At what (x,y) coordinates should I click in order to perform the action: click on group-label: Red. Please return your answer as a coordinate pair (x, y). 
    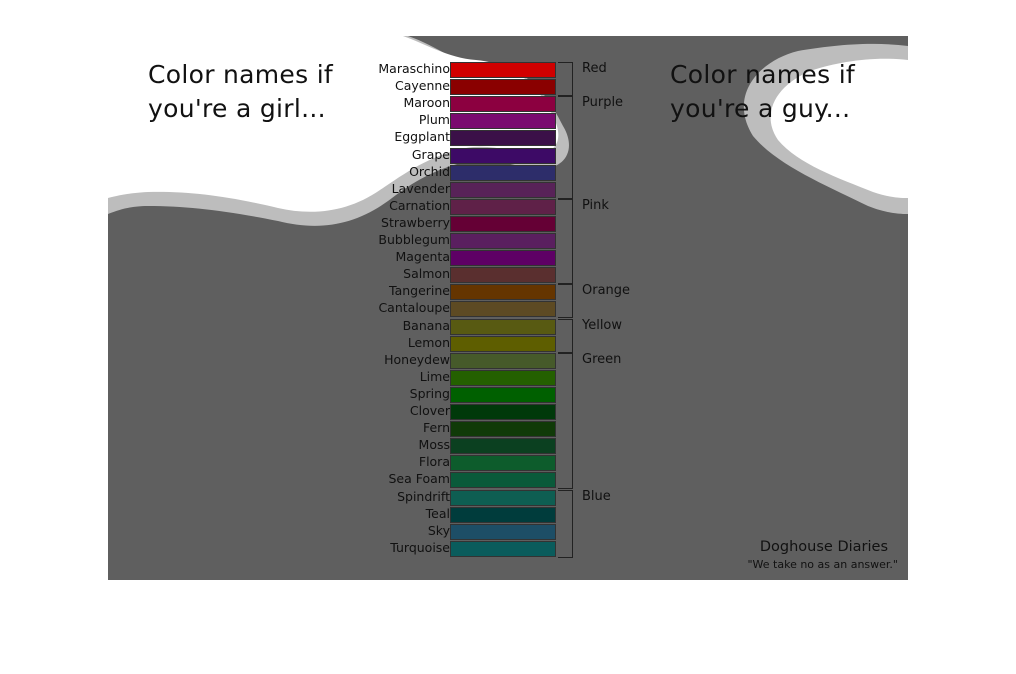
    Looking at the image, I should click on (594, 68).